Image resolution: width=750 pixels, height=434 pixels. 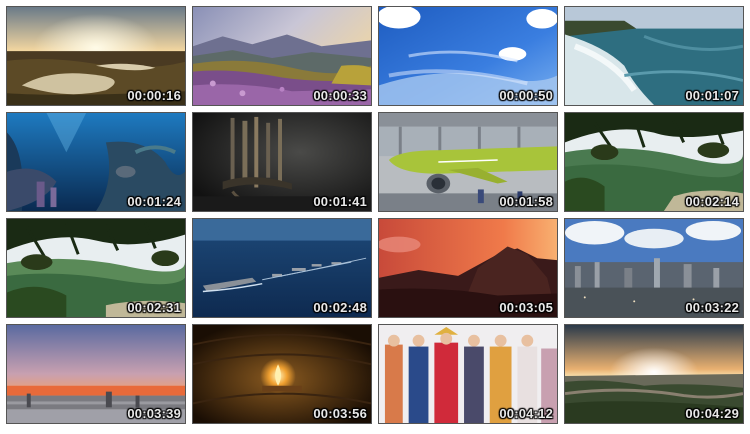 What do you see at coordinates (340, 307) in the screenshot?
I see `timestamp-label: 00:02:48` at bounding box center [340, 307].